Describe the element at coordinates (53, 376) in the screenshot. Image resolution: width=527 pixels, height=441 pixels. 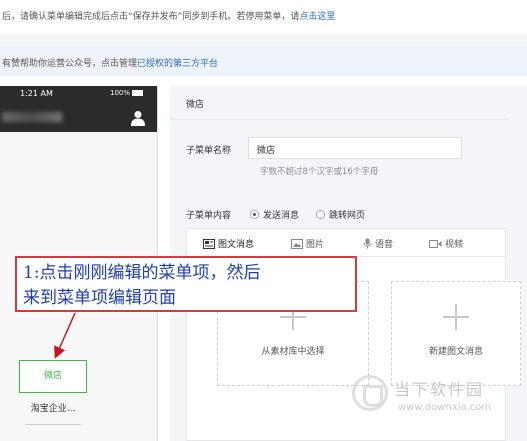
I see `menu-item-weidian: 微店` at that location.